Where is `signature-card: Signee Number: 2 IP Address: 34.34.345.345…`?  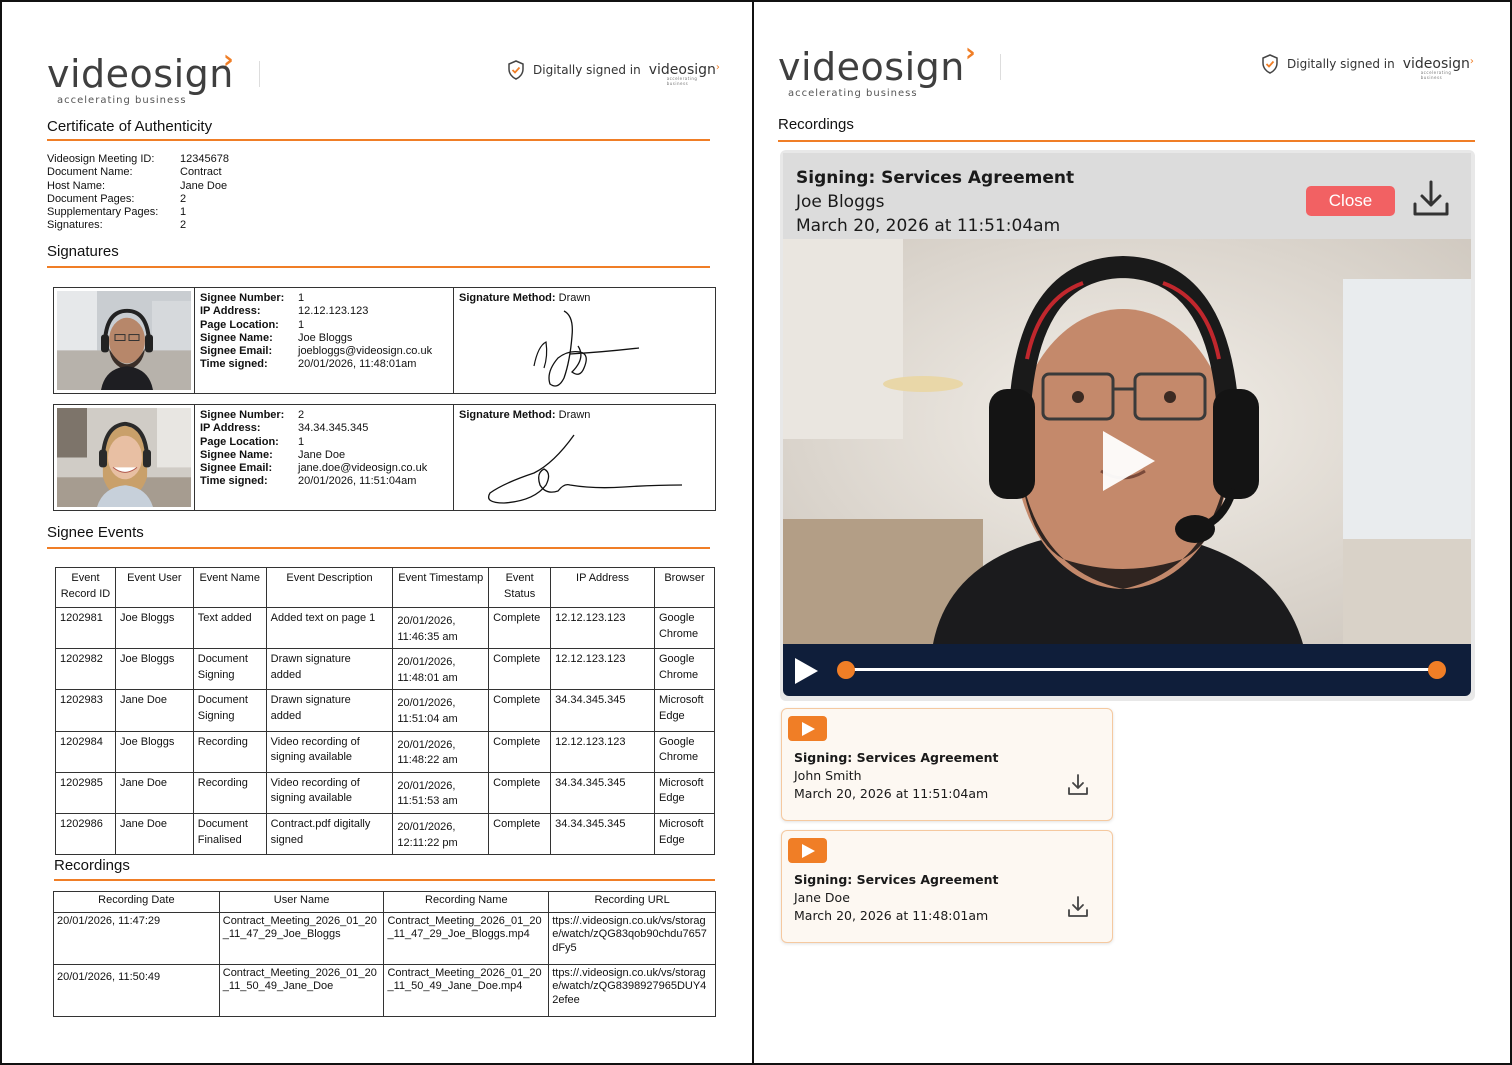
signature-card: Signee Number: 2 IP Address: 34.34.345.345… is located at coordinates (384, 457).